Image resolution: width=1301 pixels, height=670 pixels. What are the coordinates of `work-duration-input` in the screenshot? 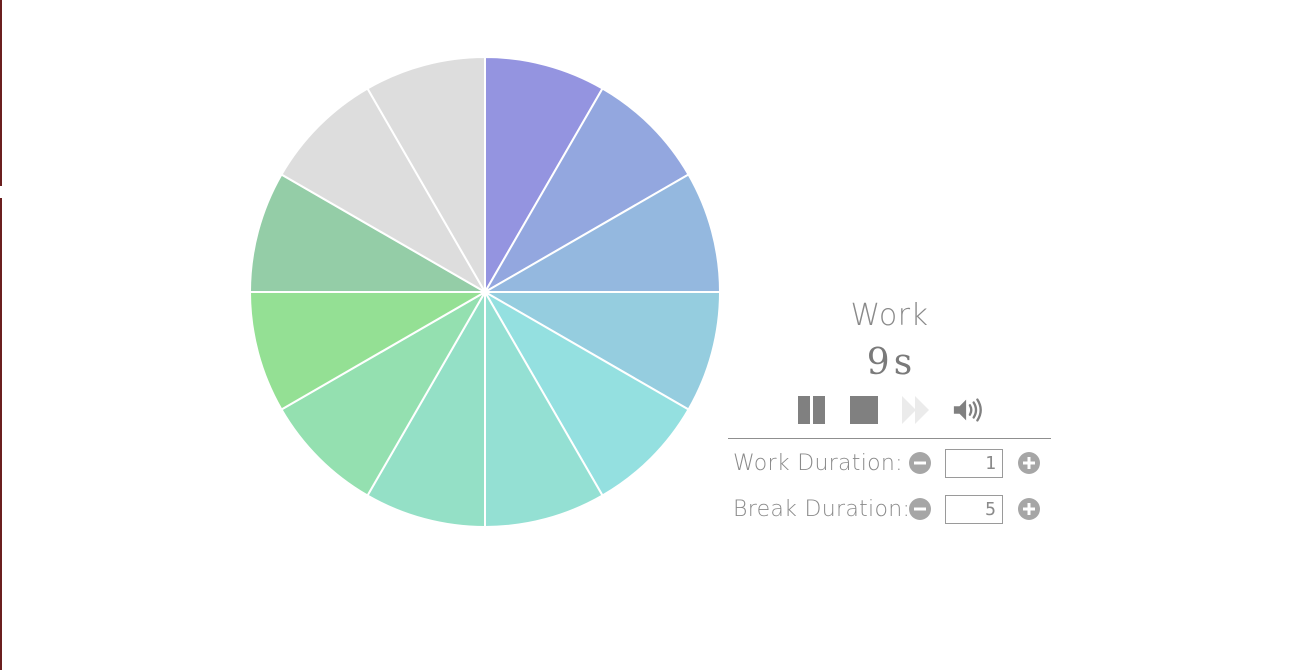 It's located at (974, 463).